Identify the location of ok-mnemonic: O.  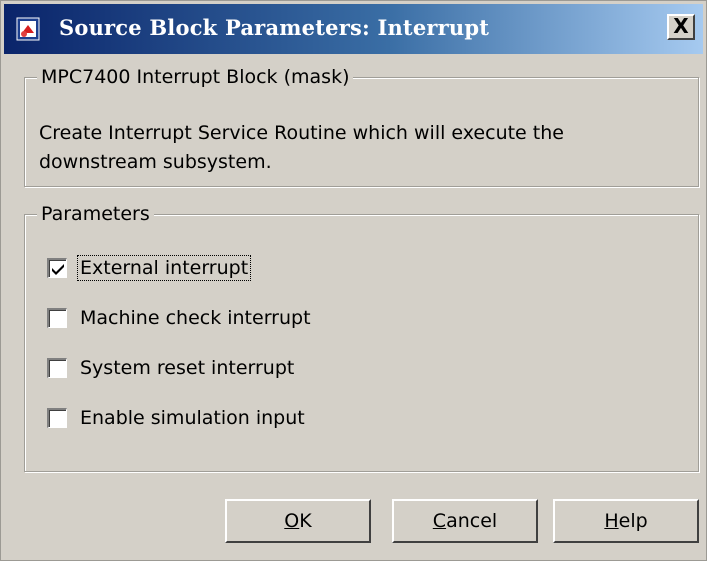
(292, 521).